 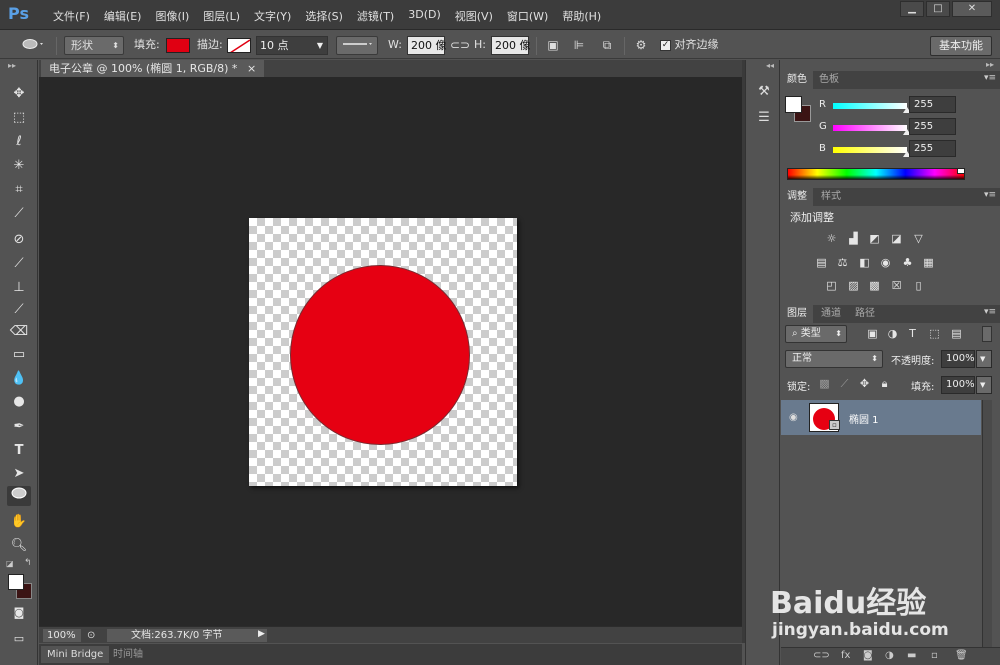 What do you see at coordinates (885, 263) in the screenshot?
I see `photo-filter-adjust-icon: ◉` at bounding box center [885, 263].